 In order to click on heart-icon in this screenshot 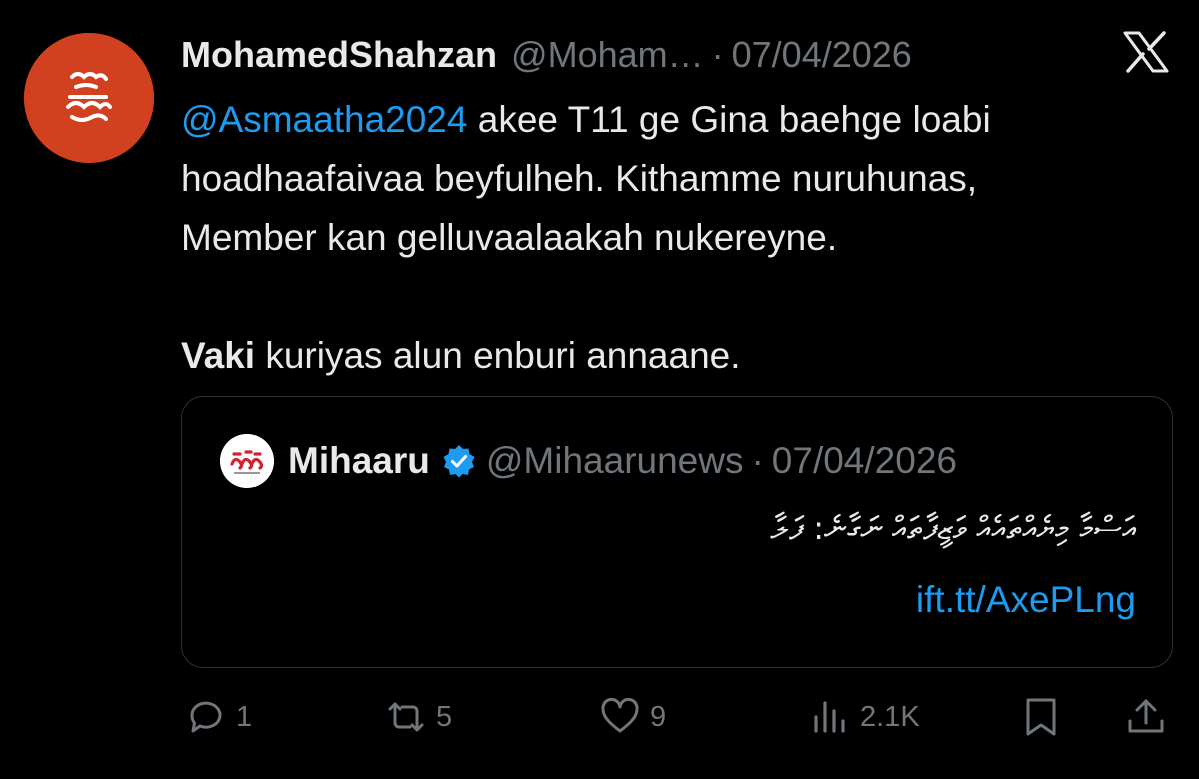, I will do `click(620, 715)`.